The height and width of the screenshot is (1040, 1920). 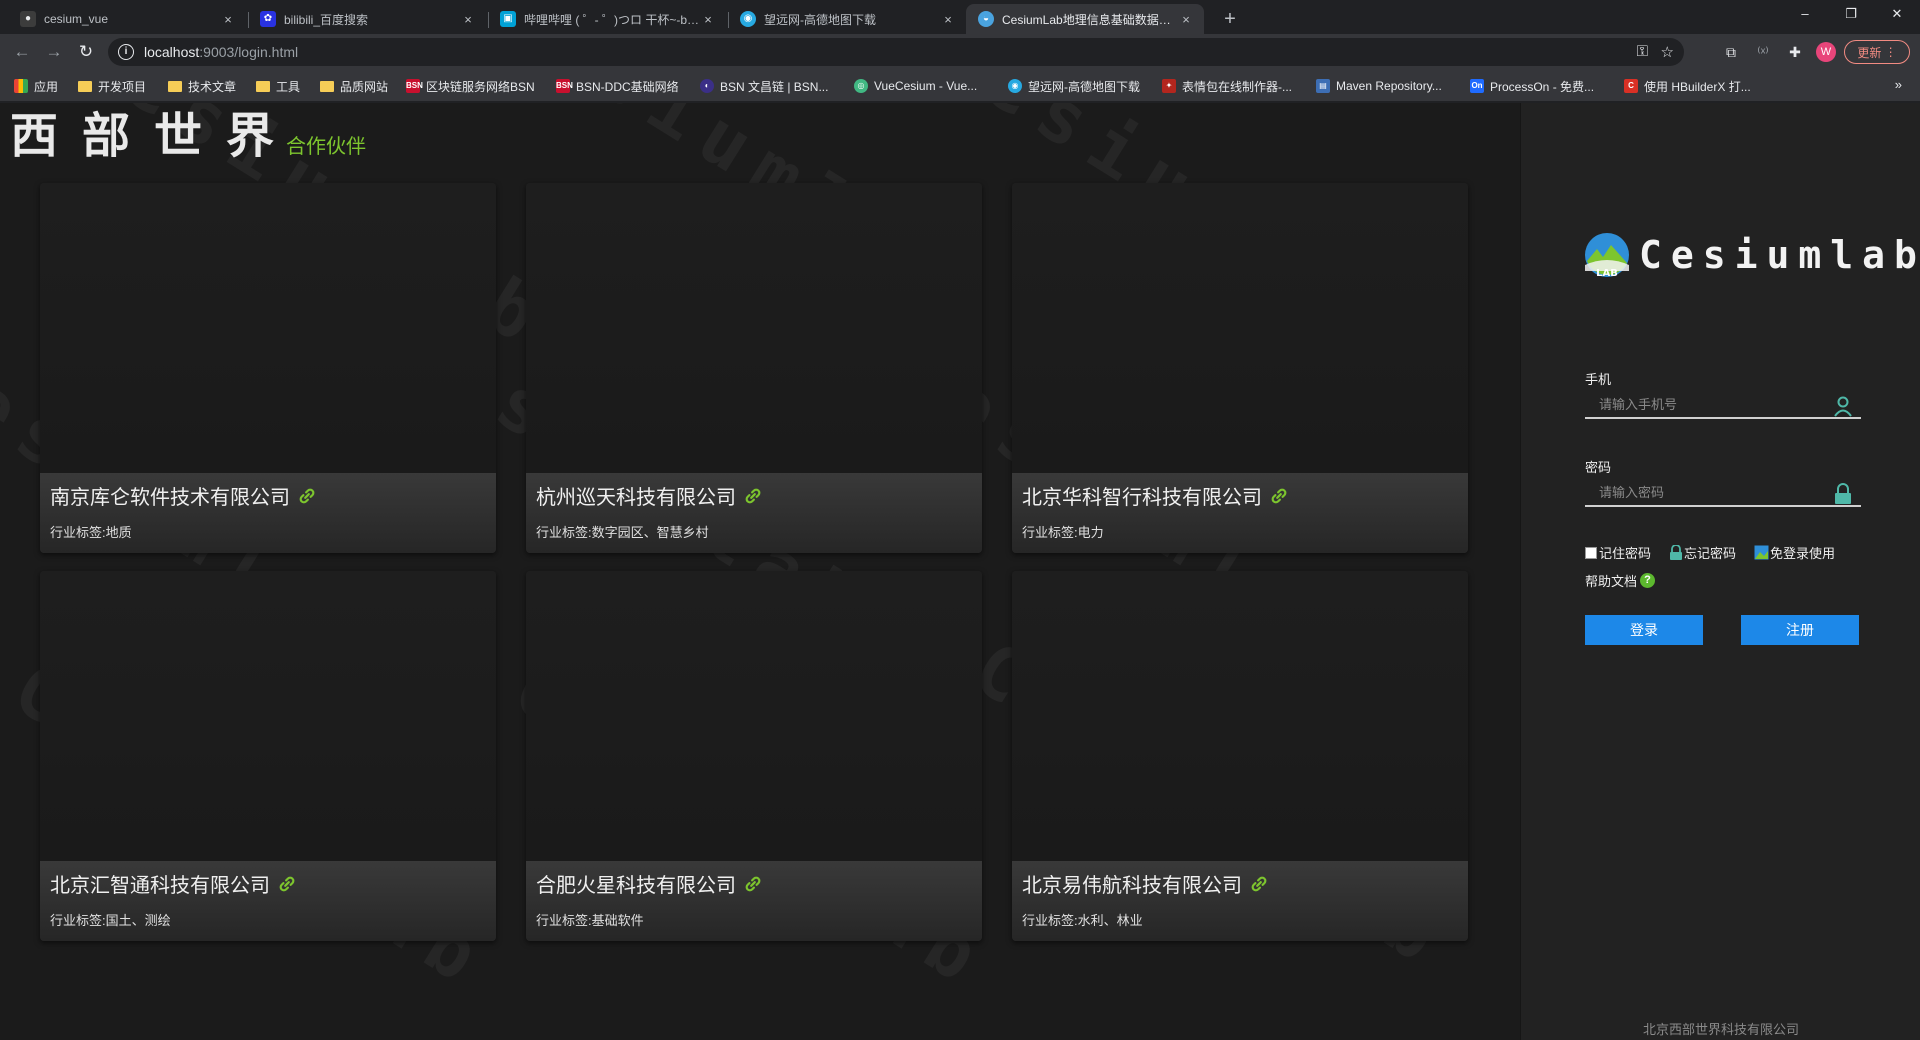 I want to click on site-logo: 西部世界, so click(x=154, y=136).